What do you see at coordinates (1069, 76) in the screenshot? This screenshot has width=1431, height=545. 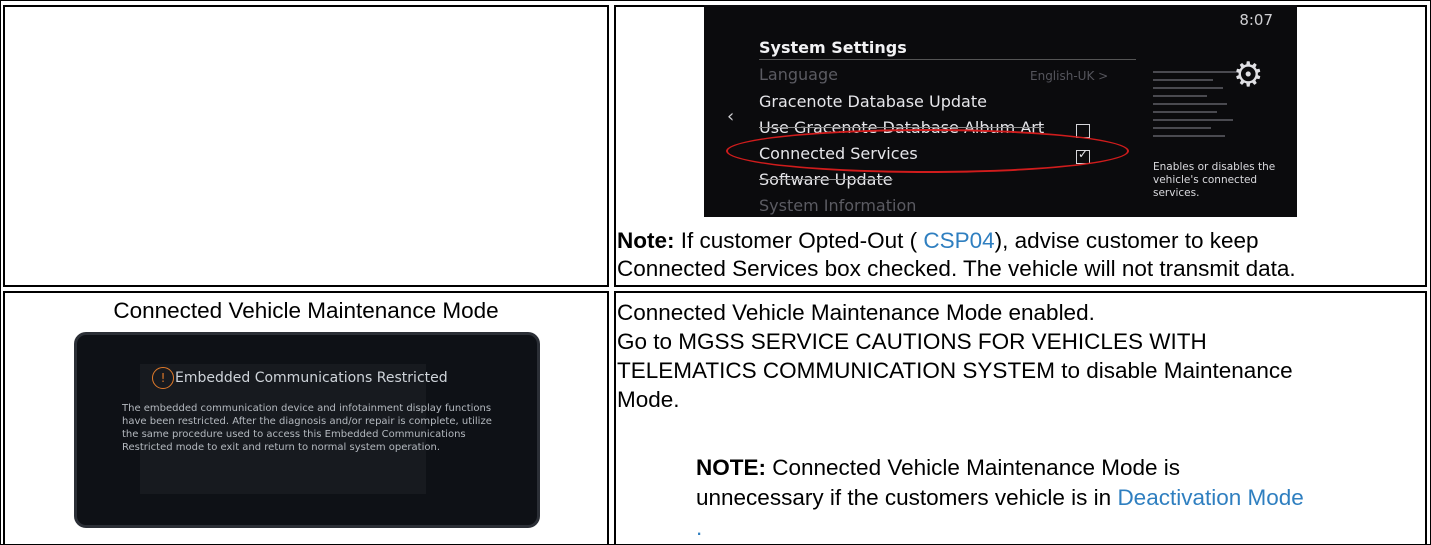 I see `language-value: English-UK >` at bounding box center [1069, 76].